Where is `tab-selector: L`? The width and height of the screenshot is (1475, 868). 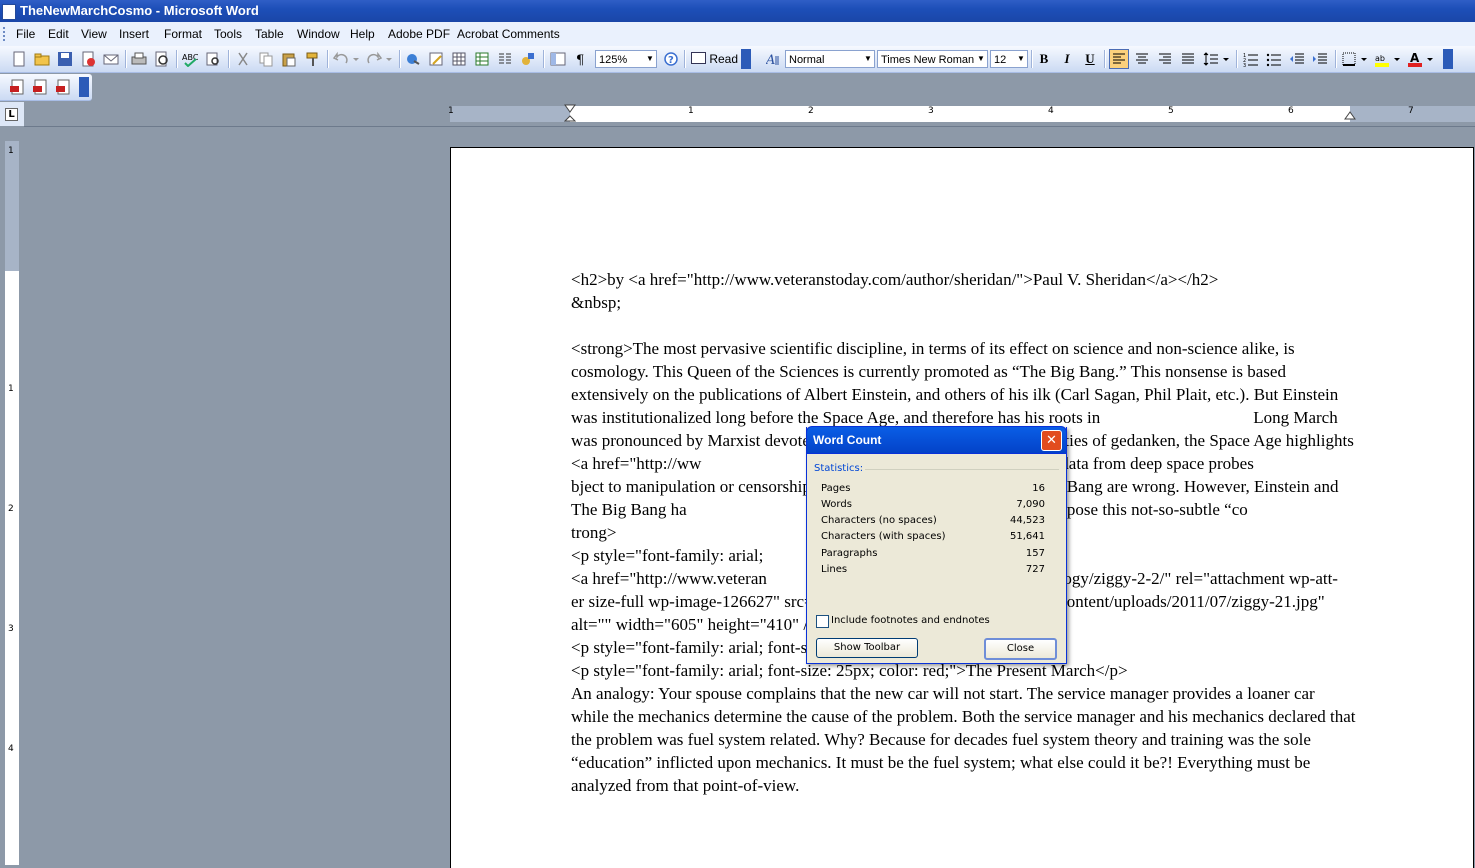 tab-selector: L is located at coordinates (12, 114).